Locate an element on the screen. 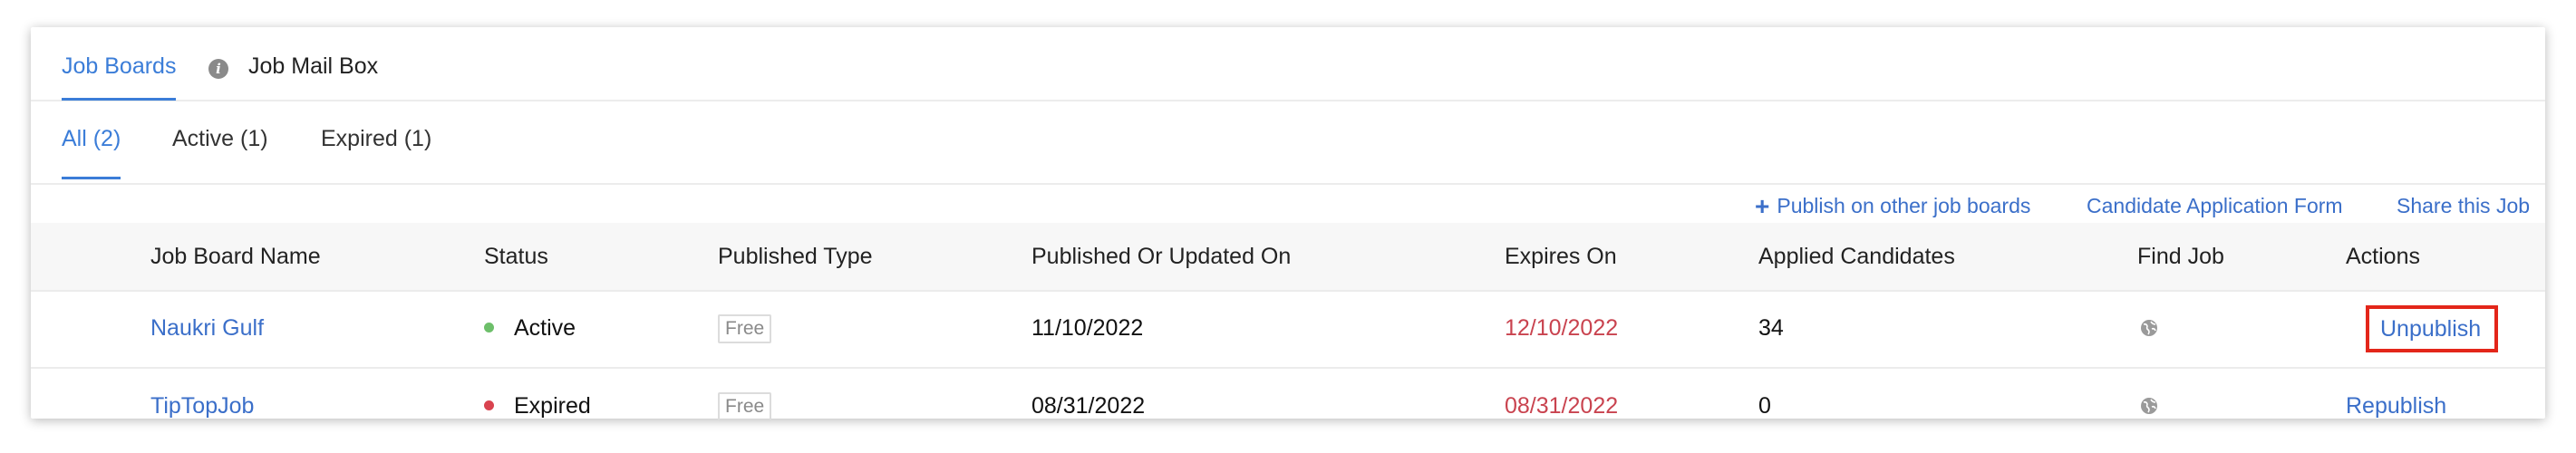  status-active-dot is located at coordinates (489, 328).